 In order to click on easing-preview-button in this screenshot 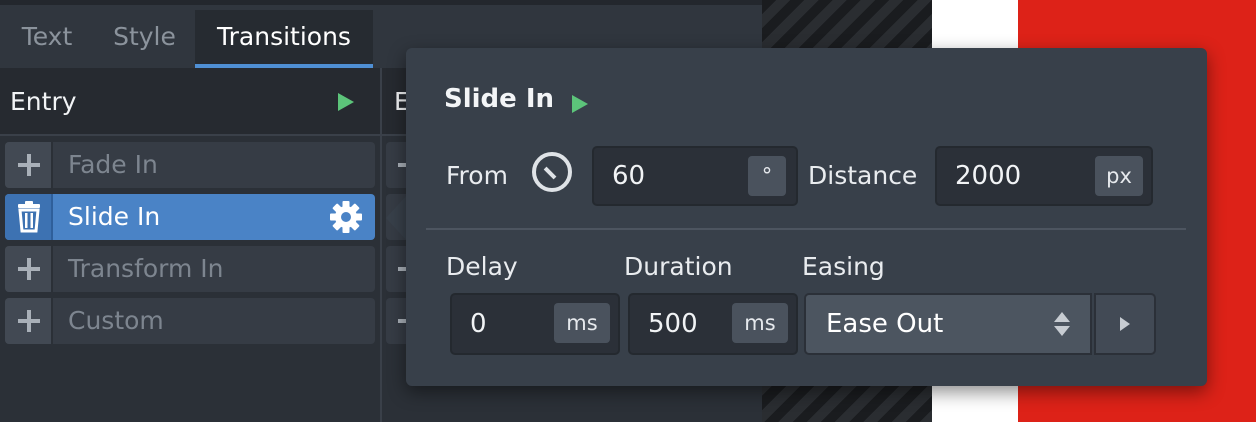, I will do `click(1125, 324)`.